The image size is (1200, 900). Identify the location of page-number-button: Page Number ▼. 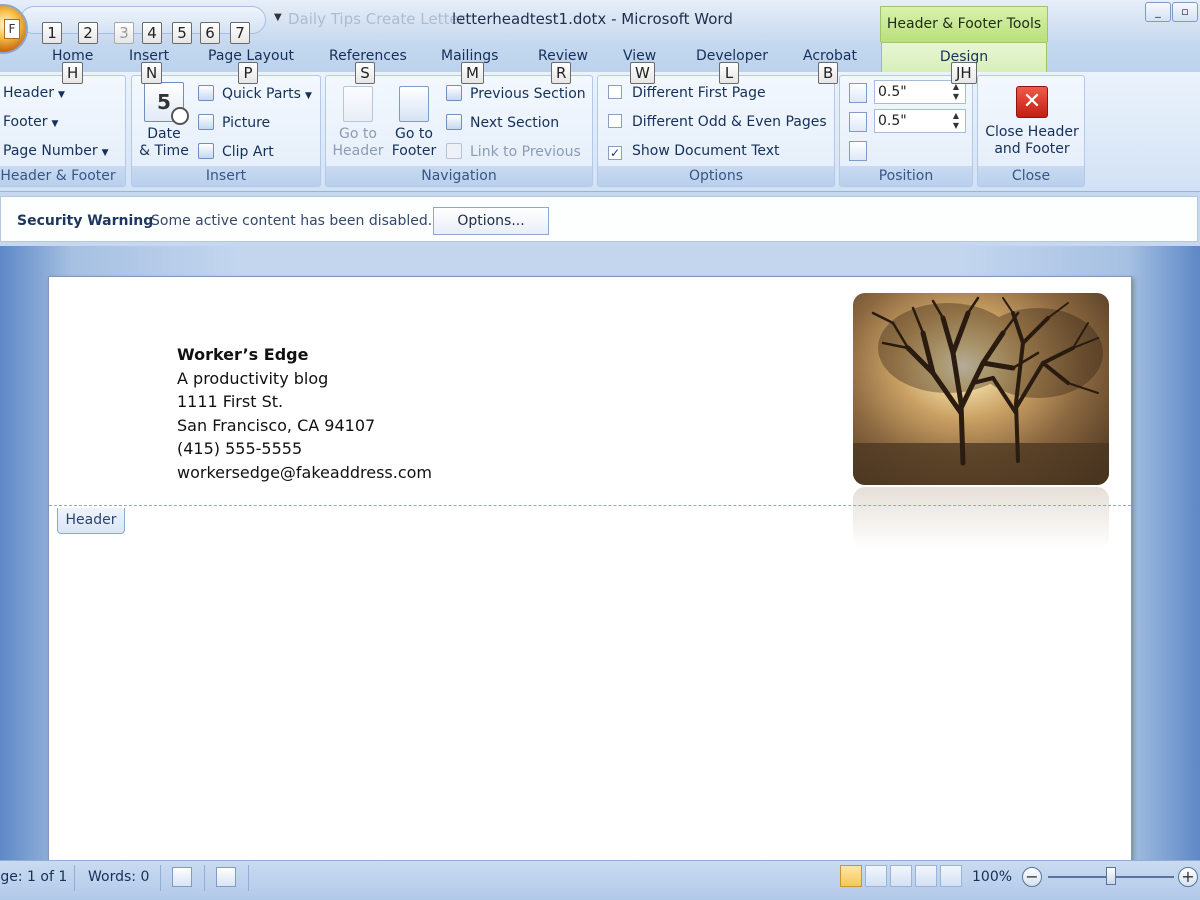
(56, 151).